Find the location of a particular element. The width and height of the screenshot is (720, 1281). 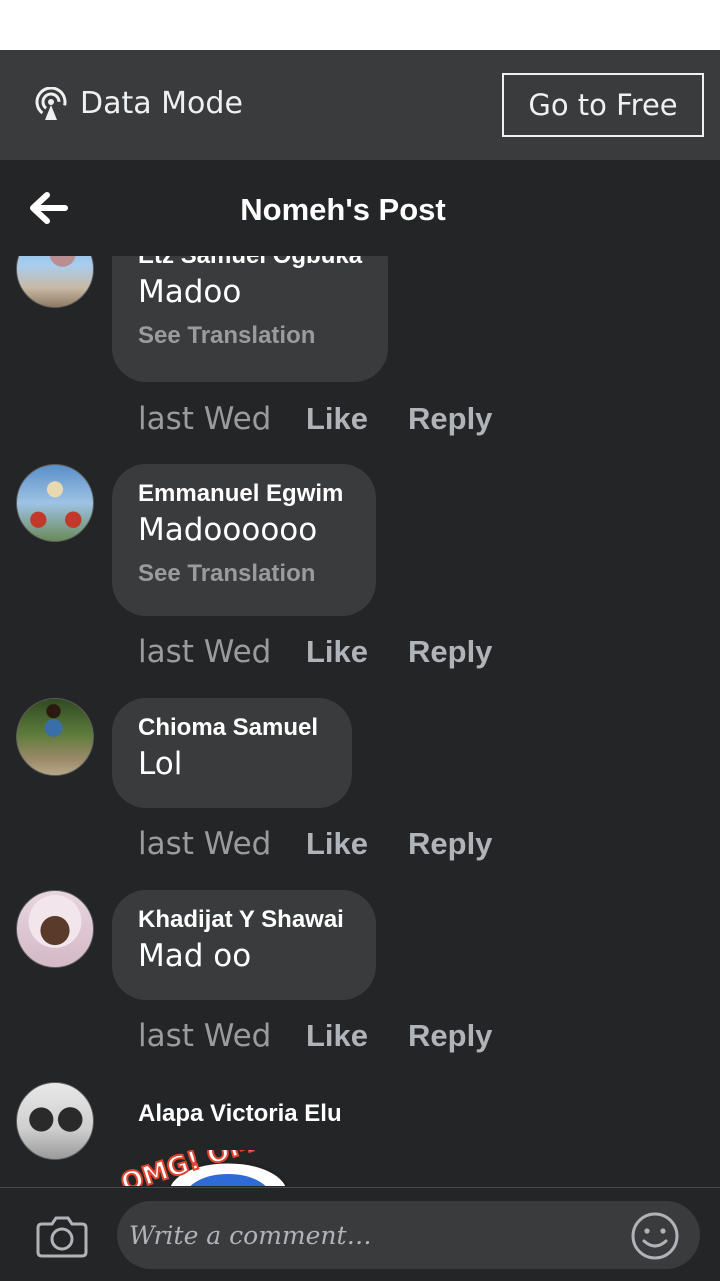

comment-text: Madoo is located at coordinates (190, 292).